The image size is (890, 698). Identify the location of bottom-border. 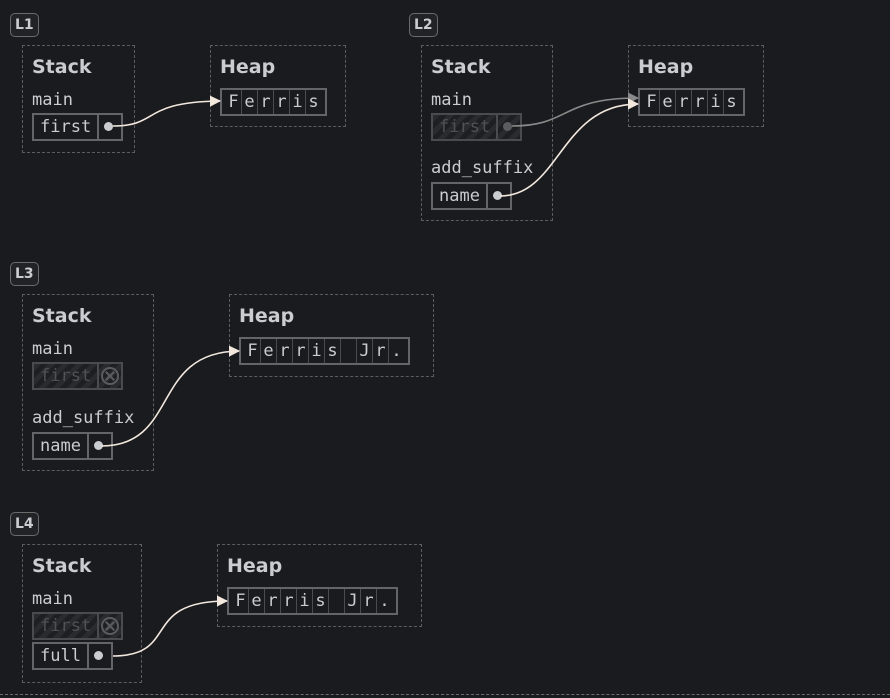
(445, 694).